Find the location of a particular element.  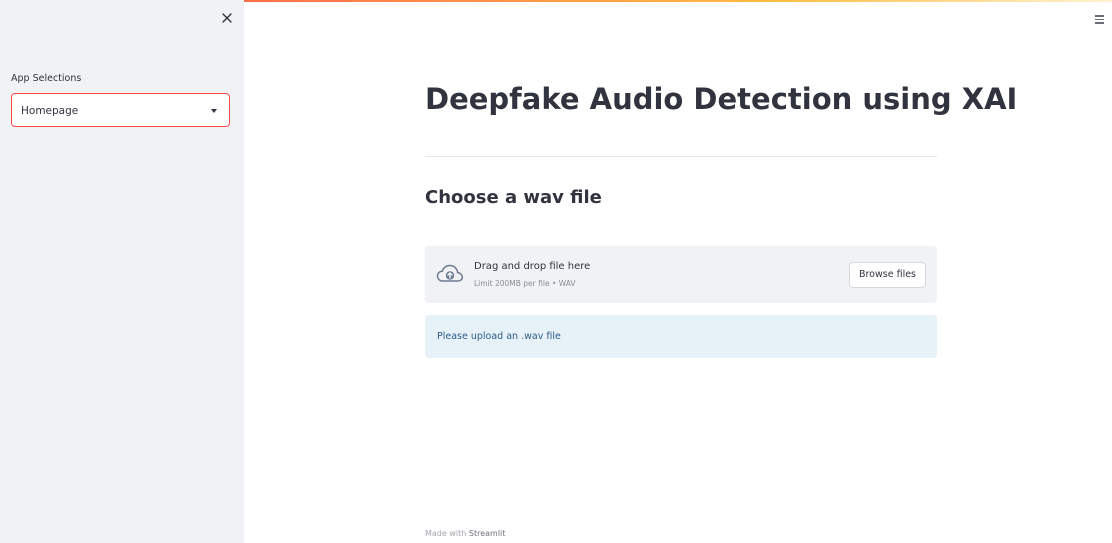

upload-section-heading: Choose a wav file is located at coordinates (513, 197).